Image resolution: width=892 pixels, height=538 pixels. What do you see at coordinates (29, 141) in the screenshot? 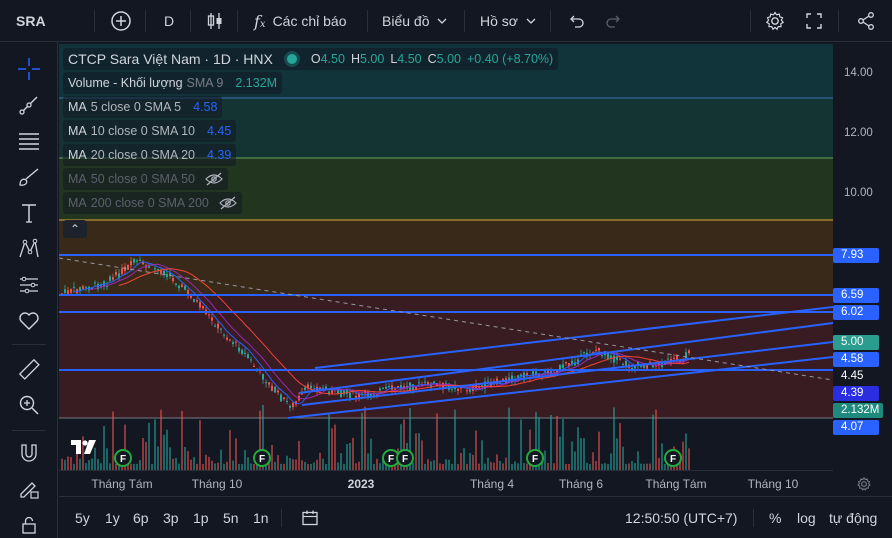
I see `fib-tool-button` at bounding box center [29, 141].